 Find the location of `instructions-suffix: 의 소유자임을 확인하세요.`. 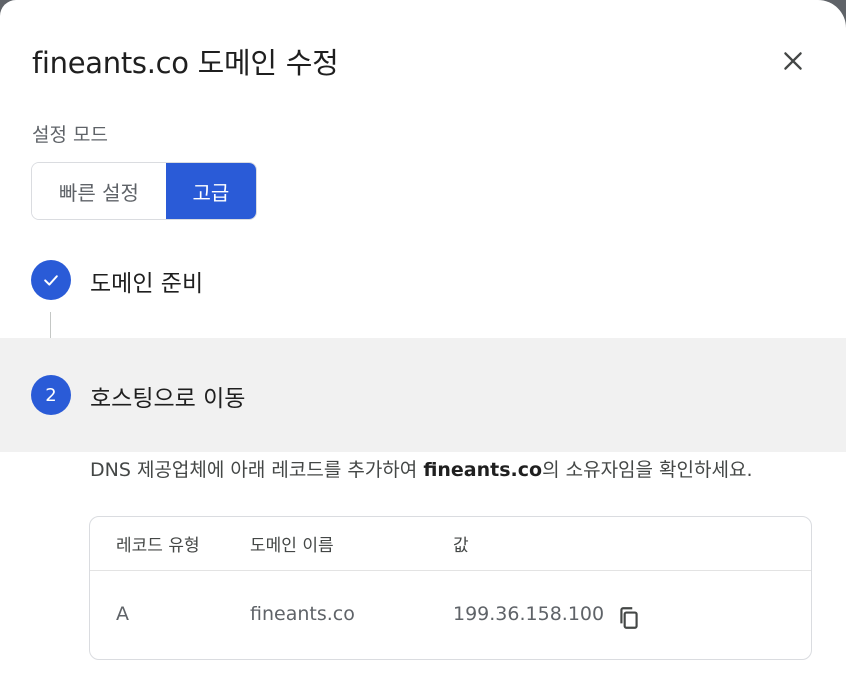

instructions-suffix: 의 소유자임을 확인하세요. is located at coordinates (647, 470).